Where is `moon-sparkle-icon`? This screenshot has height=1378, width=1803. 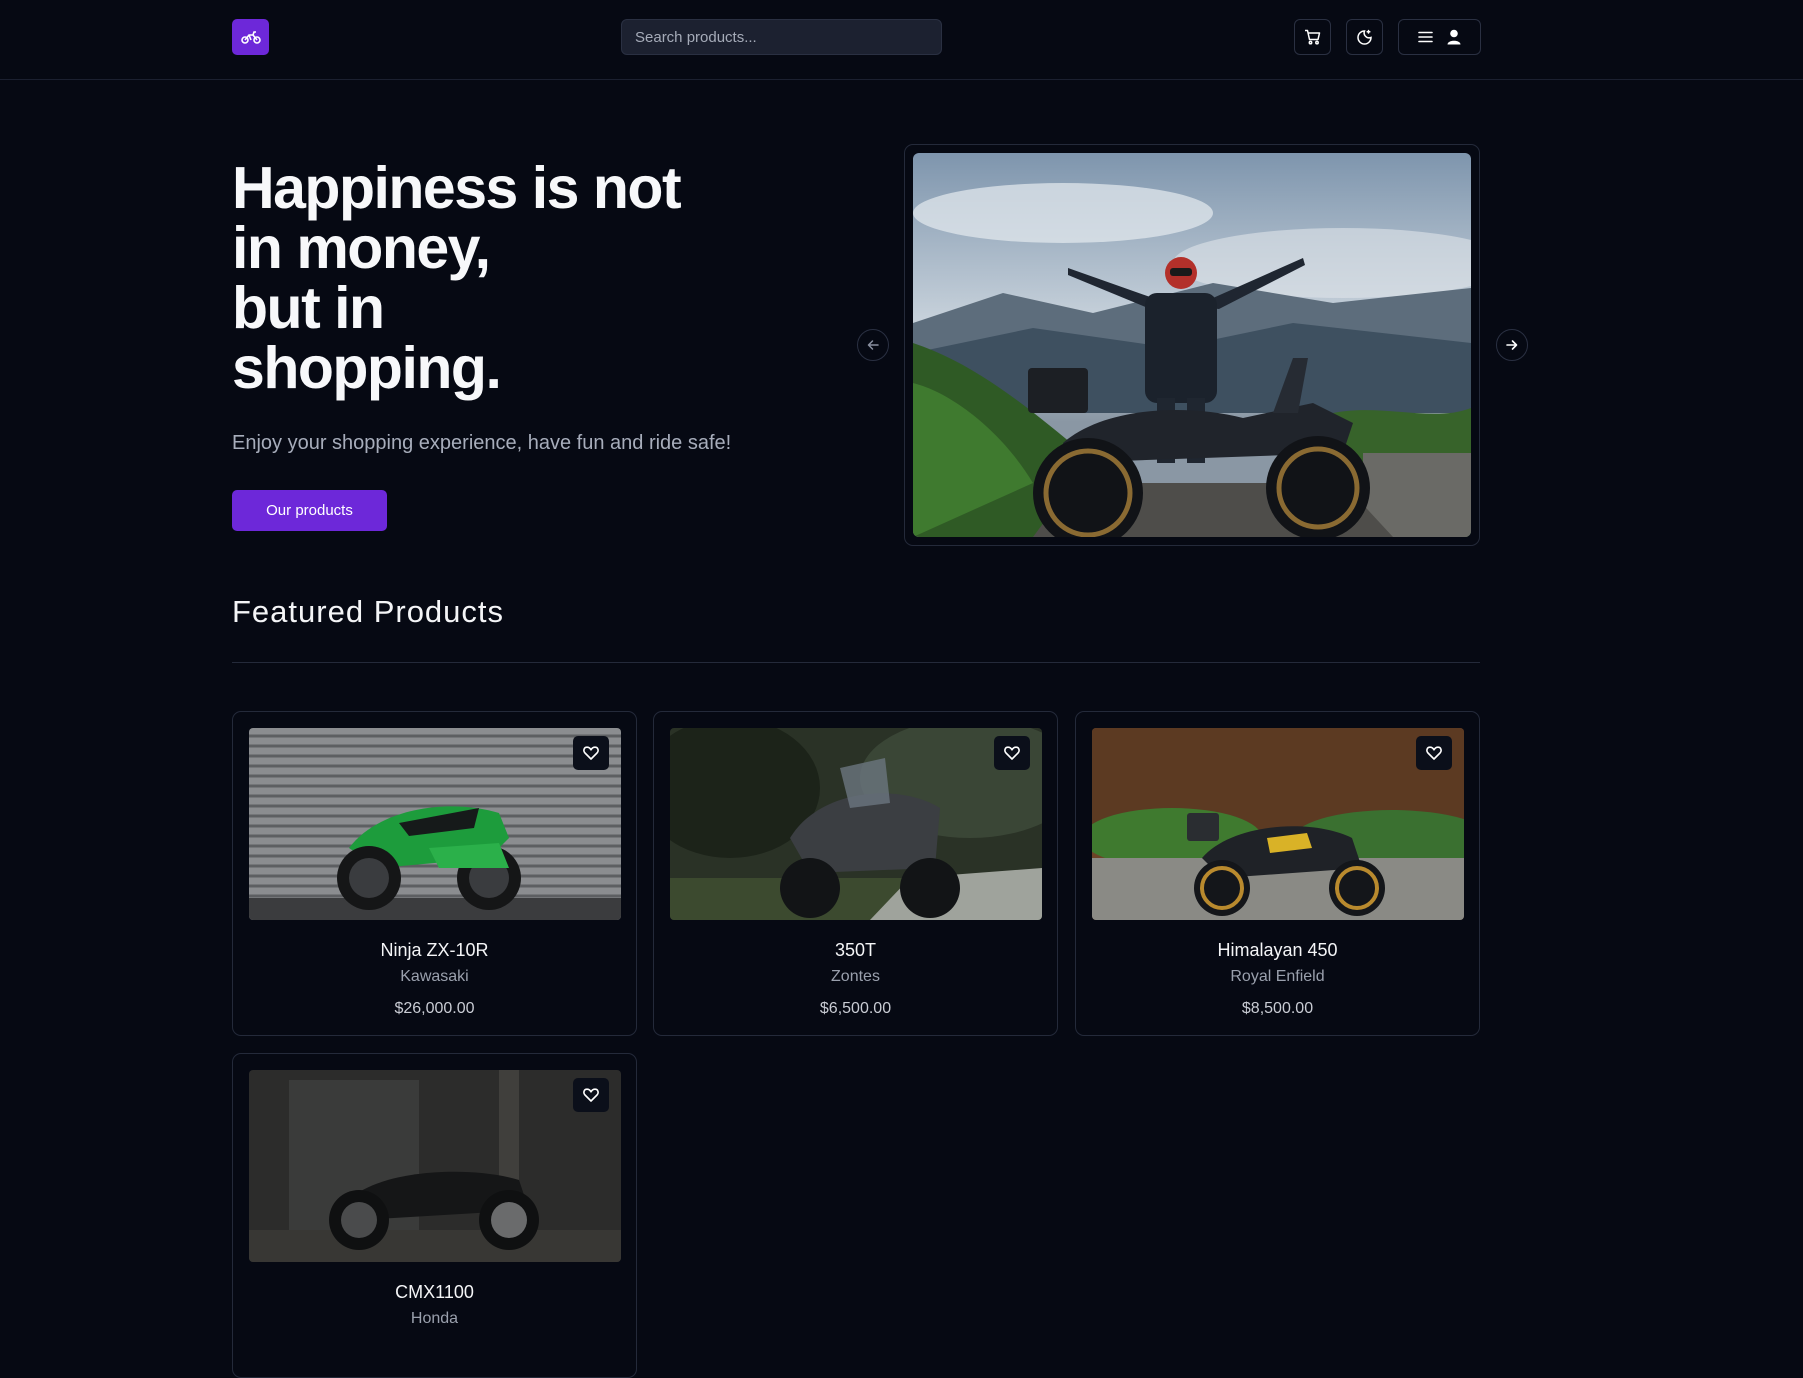 moon-sparkle-icon is located at coordinates (1364, 37).